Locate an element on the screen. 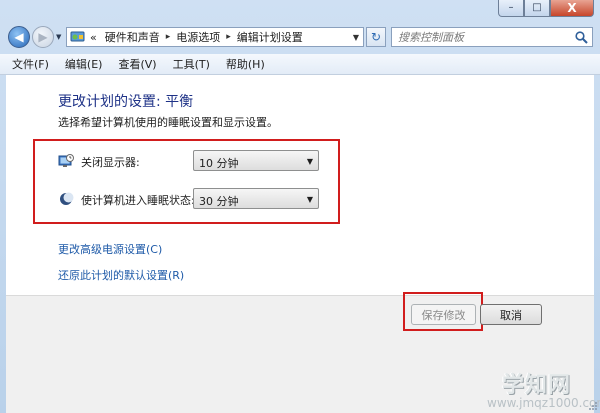  menu-tools: 工具(T) is located at coordinates (191, 64).